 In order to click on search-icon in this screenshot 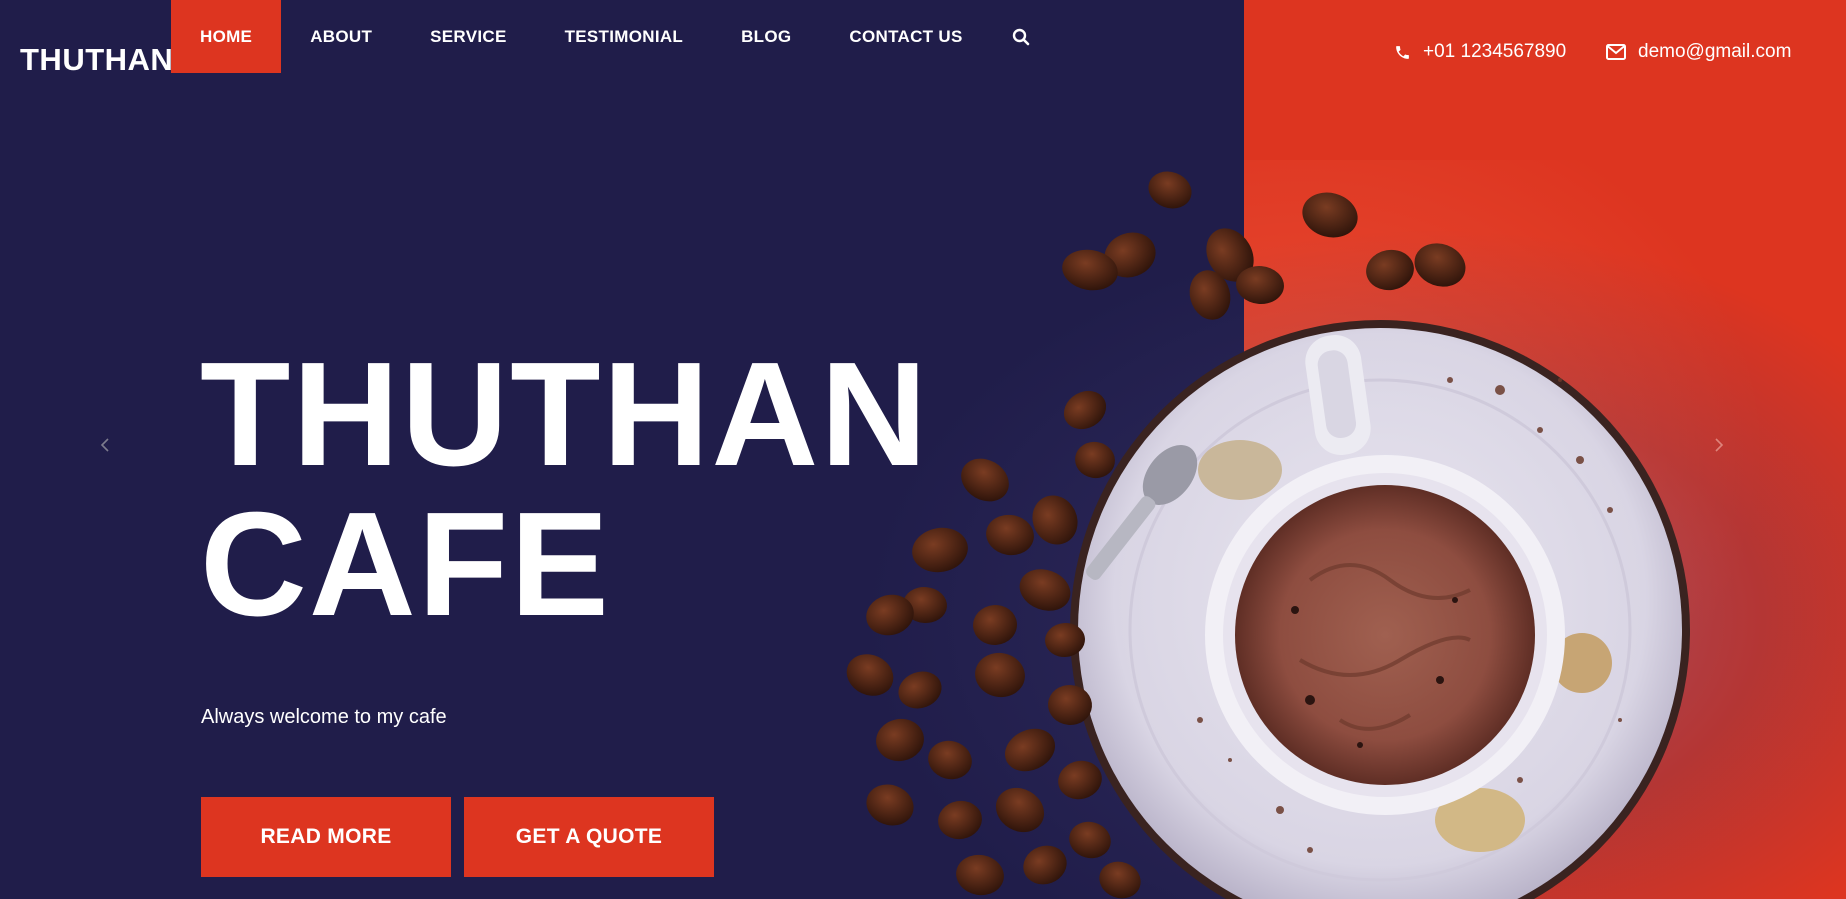, I will do `click(1020, 36)`.